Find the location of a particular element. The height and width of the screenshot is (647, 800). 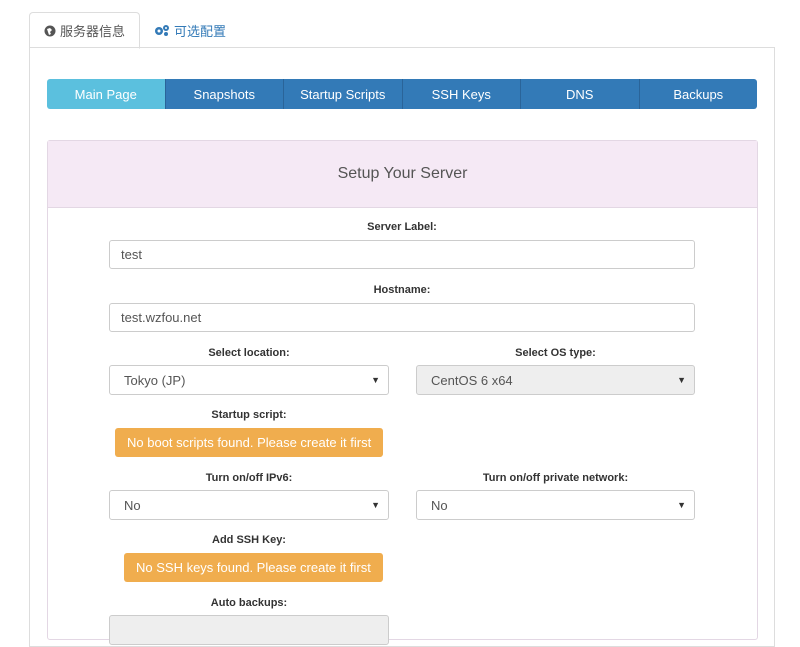

hostname-label: Hostname: is located at coordinates (402, 290).